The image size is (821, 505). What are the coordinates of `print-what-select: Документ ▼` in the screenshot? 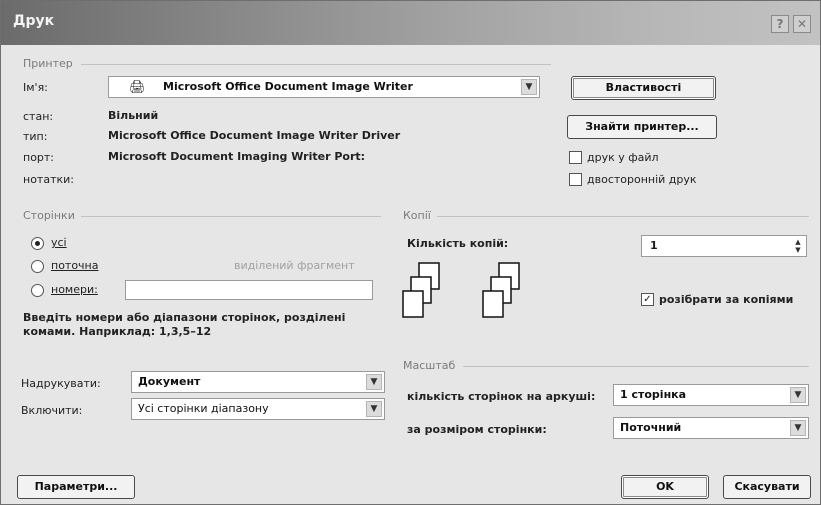 It's located at (258, 382).